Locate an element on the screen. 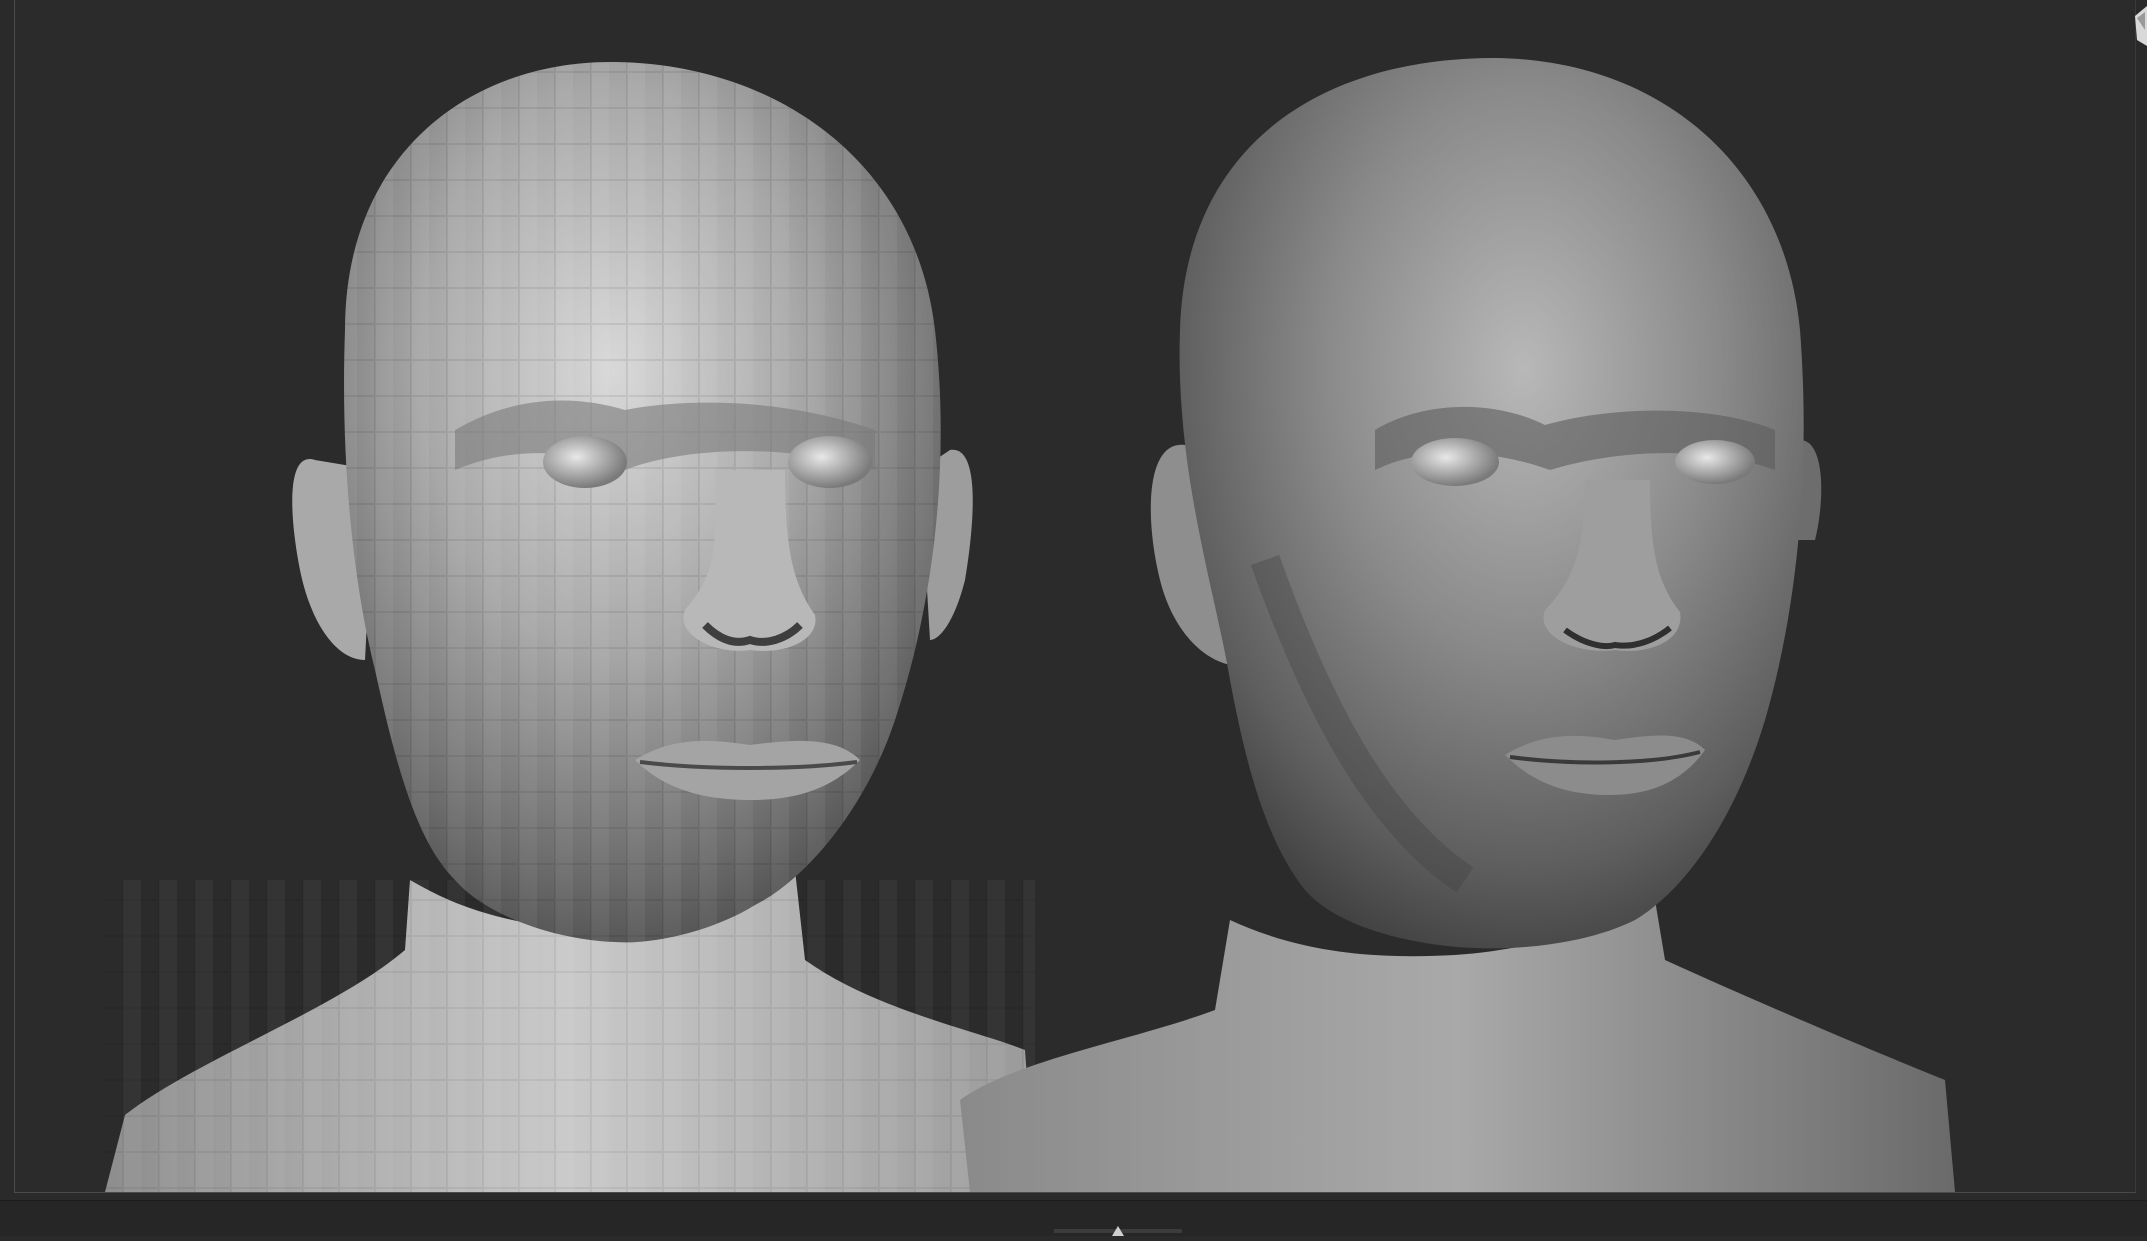  left-model-left-eye is located at coordinates (585, 462).